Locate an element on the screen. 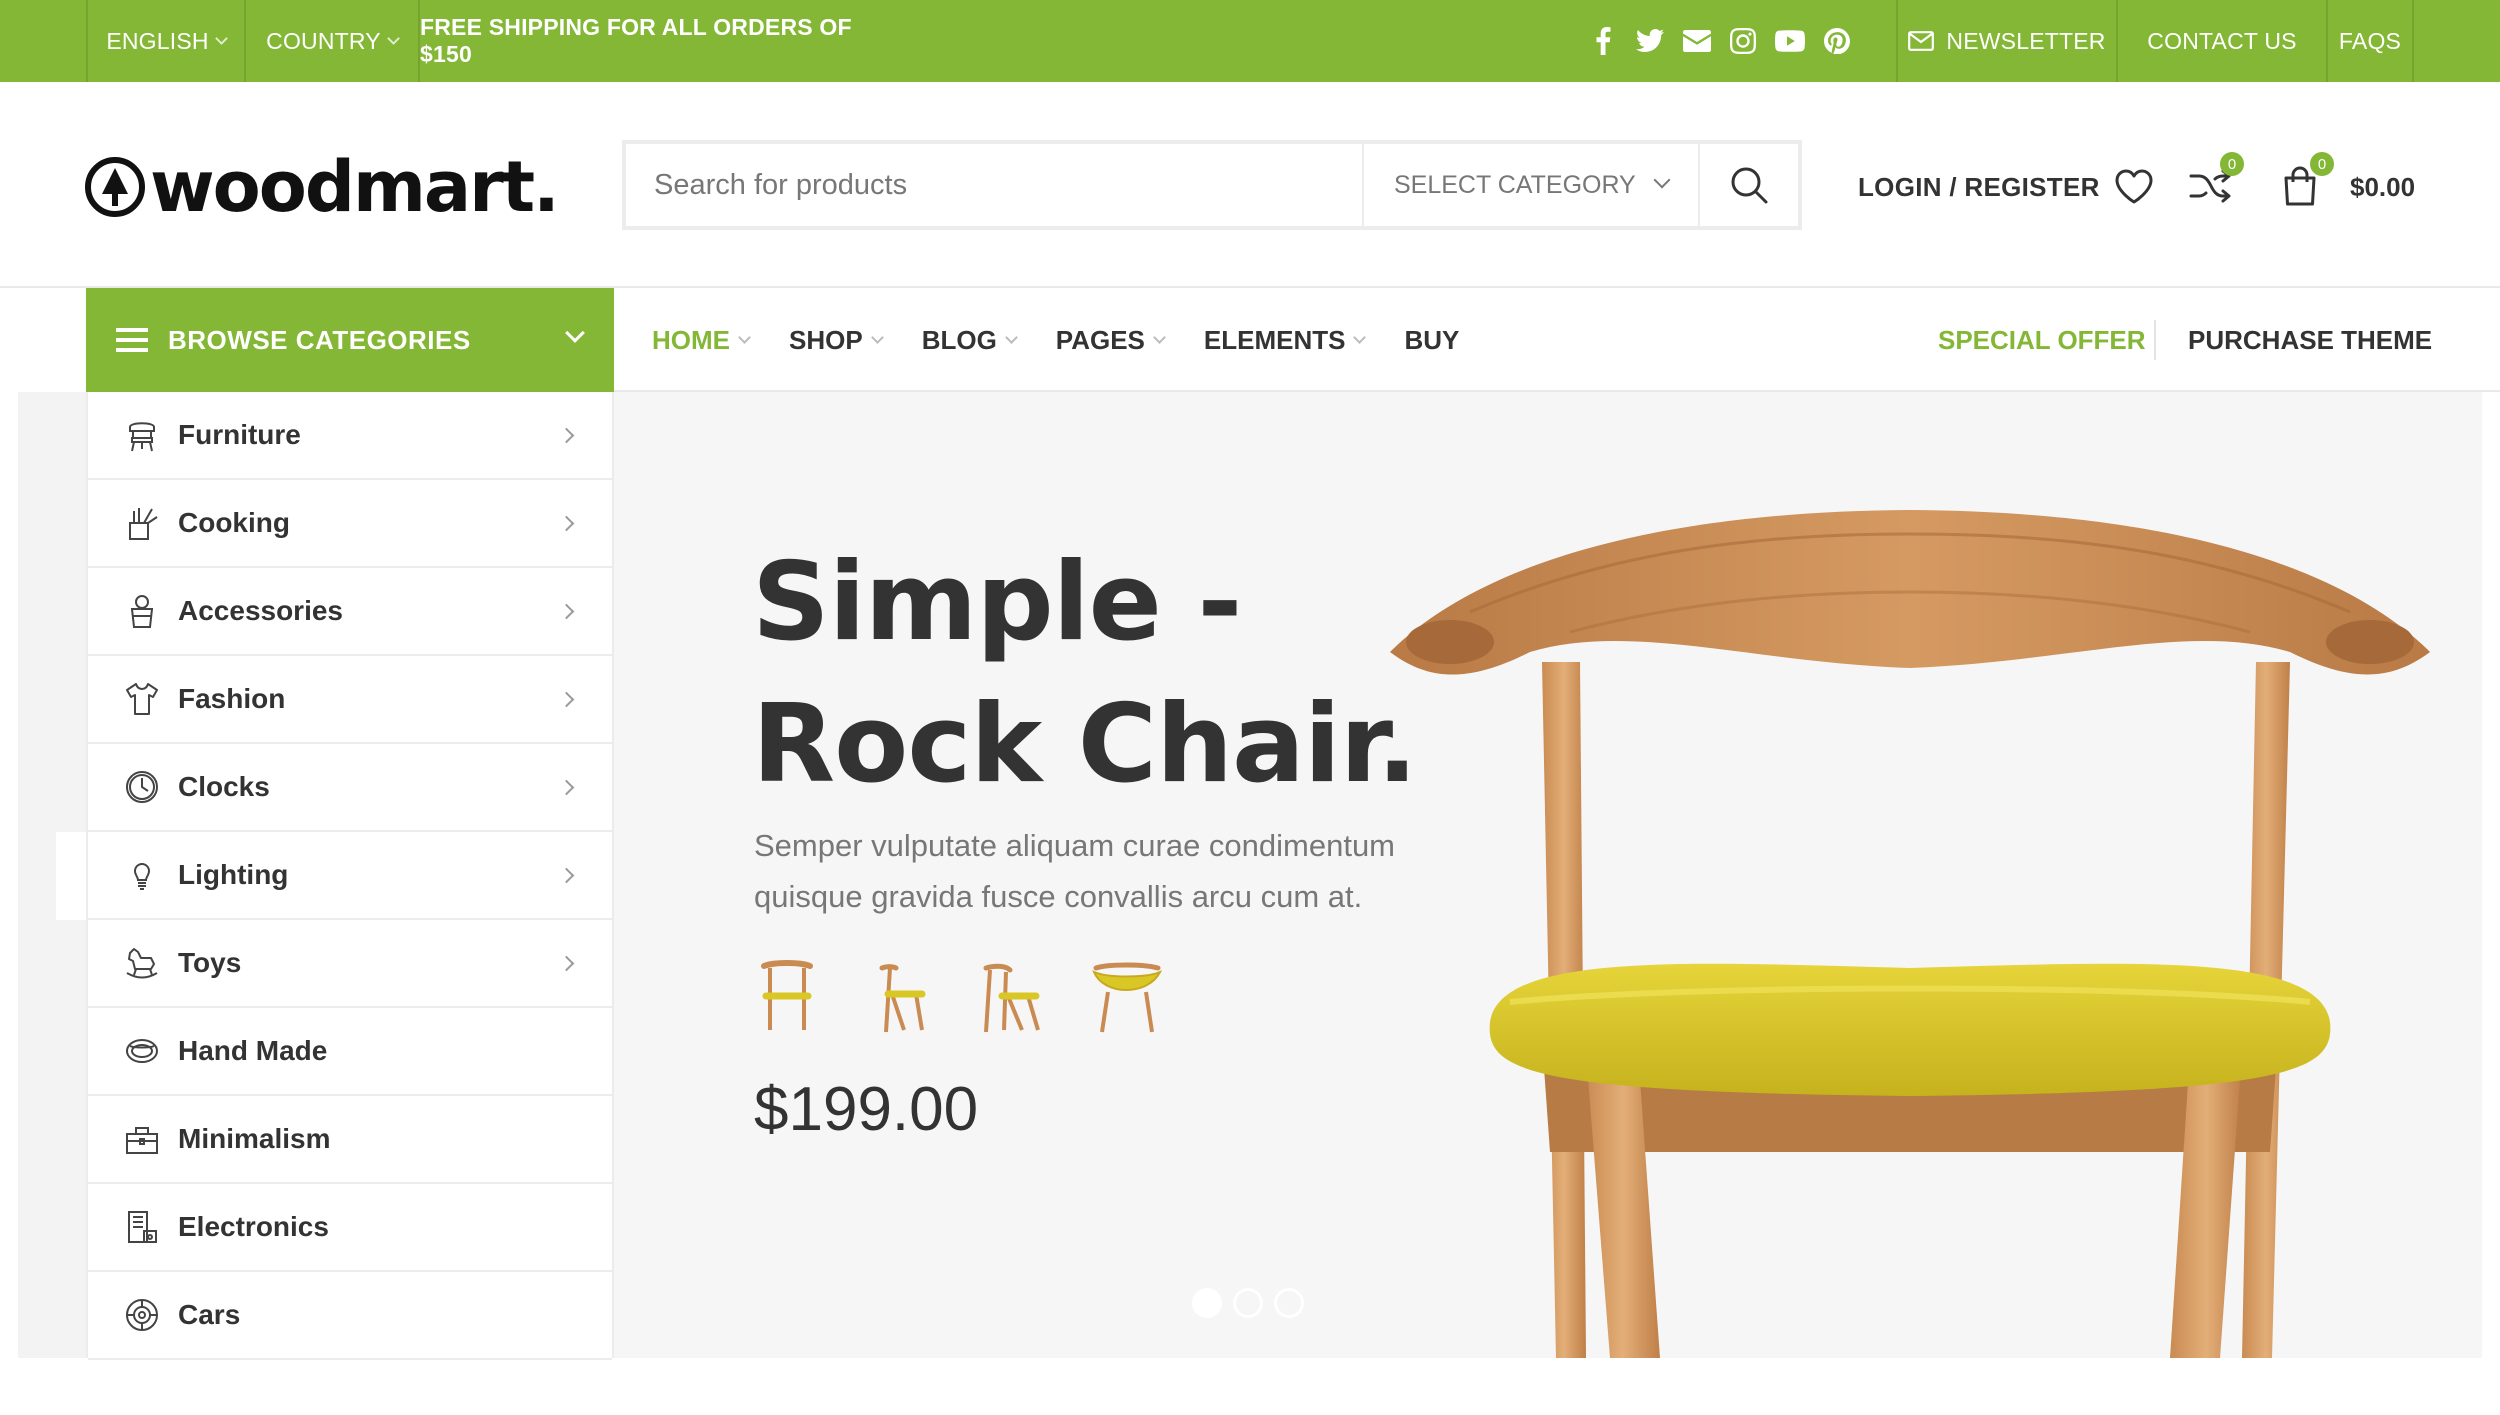 The image size is (2500, 1415). clock-icon is located at coordinates (142, 787).